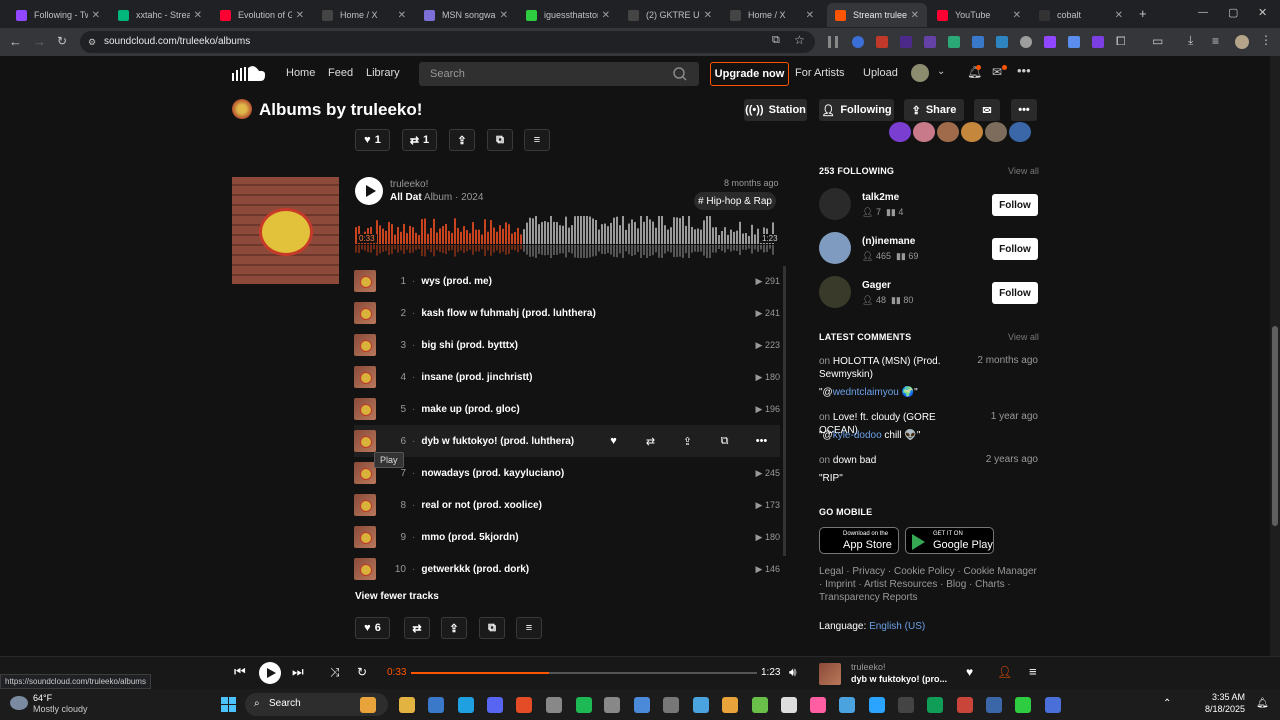 This screenshot has height=720, width=1280. Describe the element at coordinates (880, 73) in the screenshot. I see `upload-link: Upload` at that location.